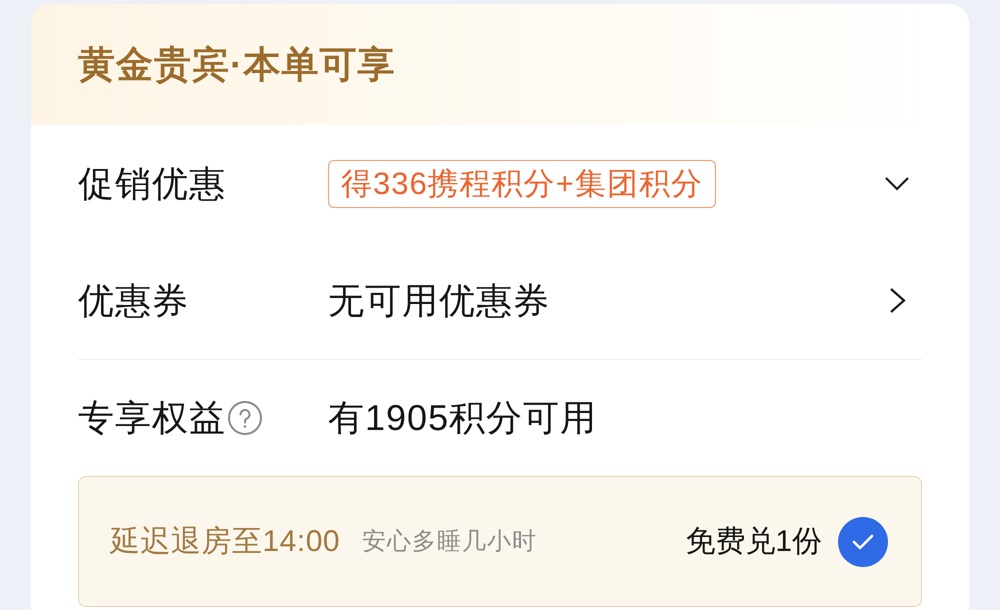 The height and width of the screenshot is (610, 1000). I want to click on benefit-subtitle: 安心多睡几小时, so click(450, 542).